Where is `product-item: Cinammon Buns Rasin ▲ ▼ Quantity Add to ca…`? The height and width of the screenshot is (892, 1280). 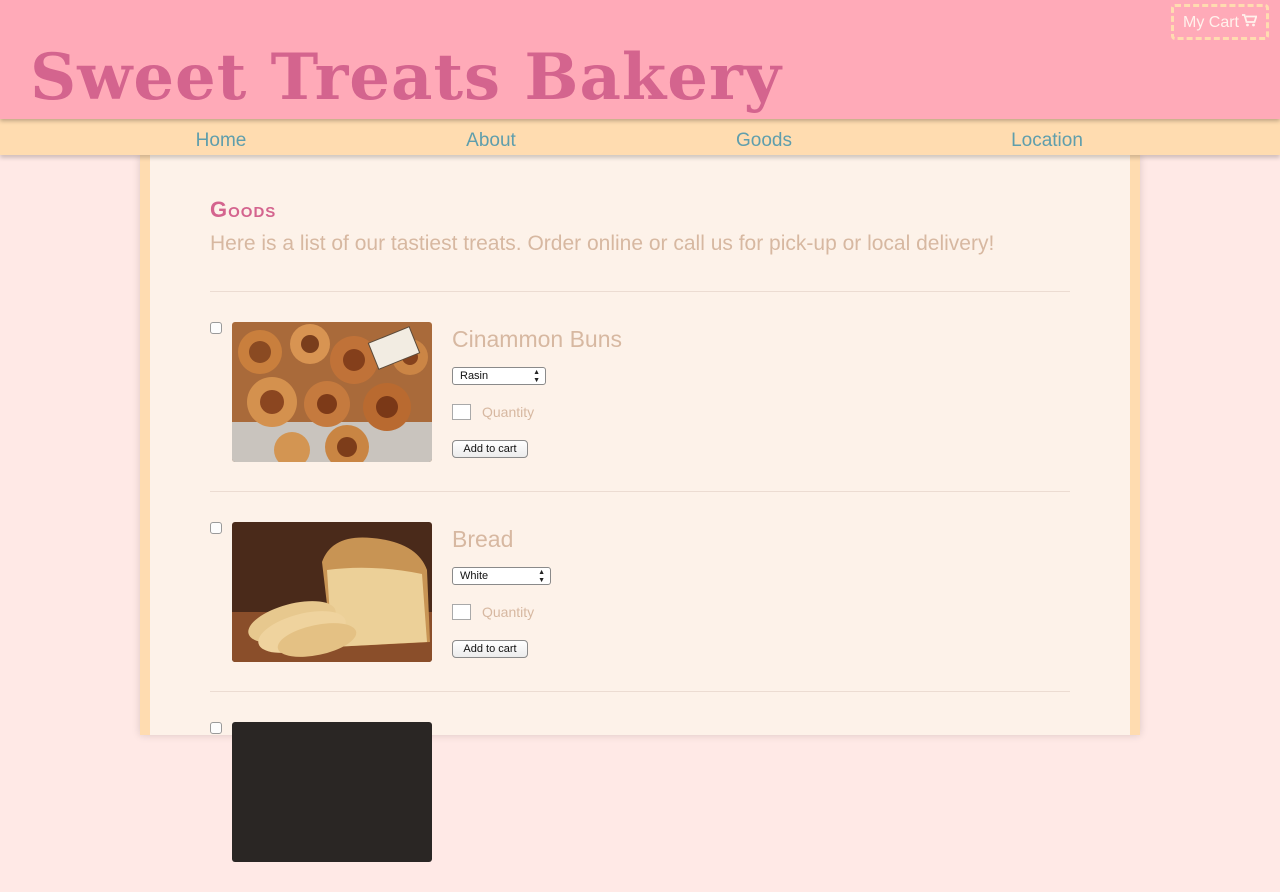 product-item: Cinammon Buns Rasin ▲ ▼ Quantity Add to ca… is located at coordinates (640, 407).